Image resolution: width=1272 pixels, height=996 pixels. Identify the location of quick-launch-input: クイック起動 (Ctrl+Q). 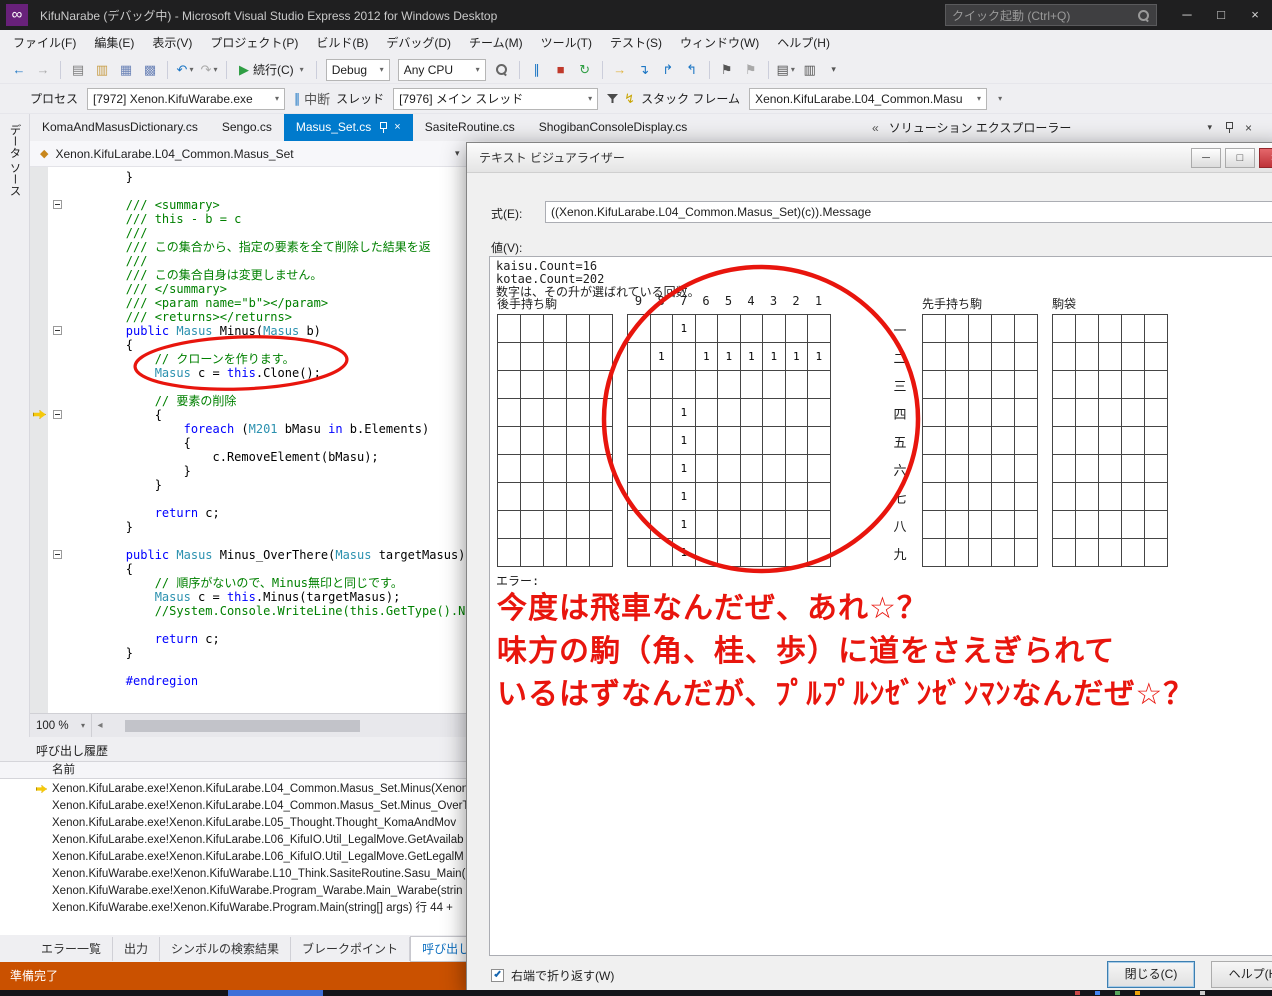
(1051, 15).